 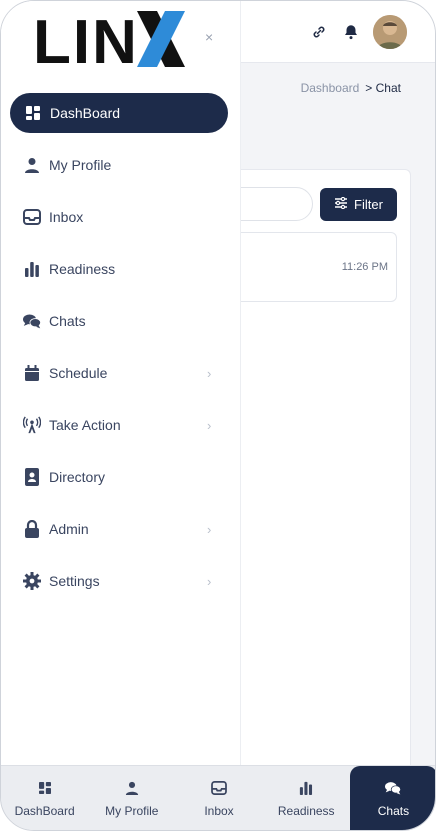 I want to click on bottom-nav-my-profile: My Profile, so click(x=131, y=798).